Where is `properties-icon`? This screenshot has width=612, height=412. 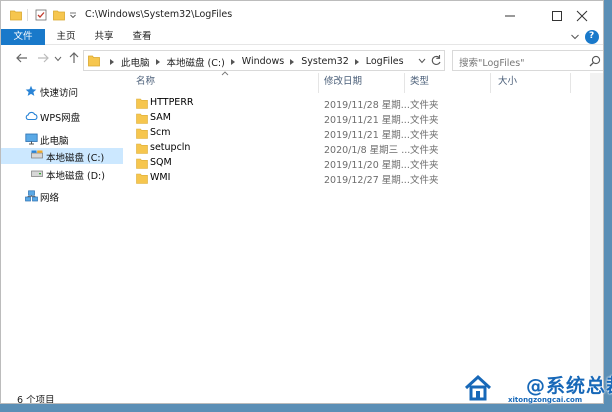 properties-icon is located at coordinates (41, 15).